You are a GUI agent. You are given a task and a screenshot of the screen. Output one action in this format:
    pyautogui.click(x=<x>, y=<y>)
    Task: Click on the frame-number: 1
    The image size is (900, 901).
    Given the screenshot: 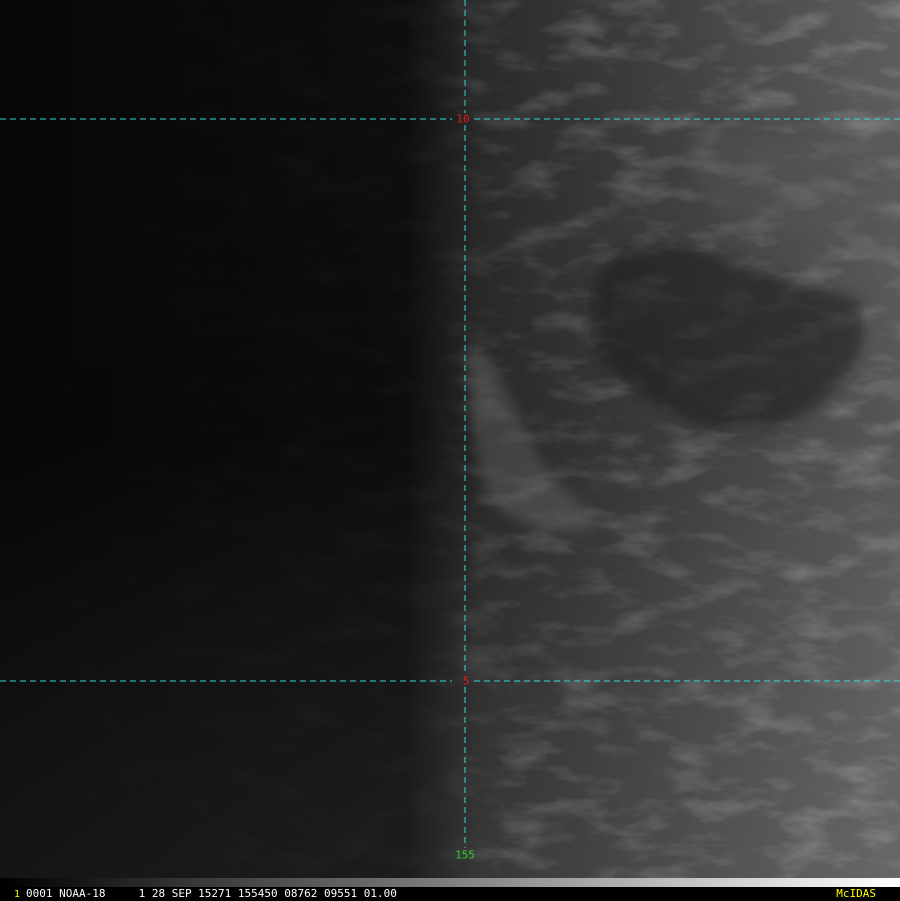 What is the action you would take?
    pyautogui.click(x=17, y=894)
    